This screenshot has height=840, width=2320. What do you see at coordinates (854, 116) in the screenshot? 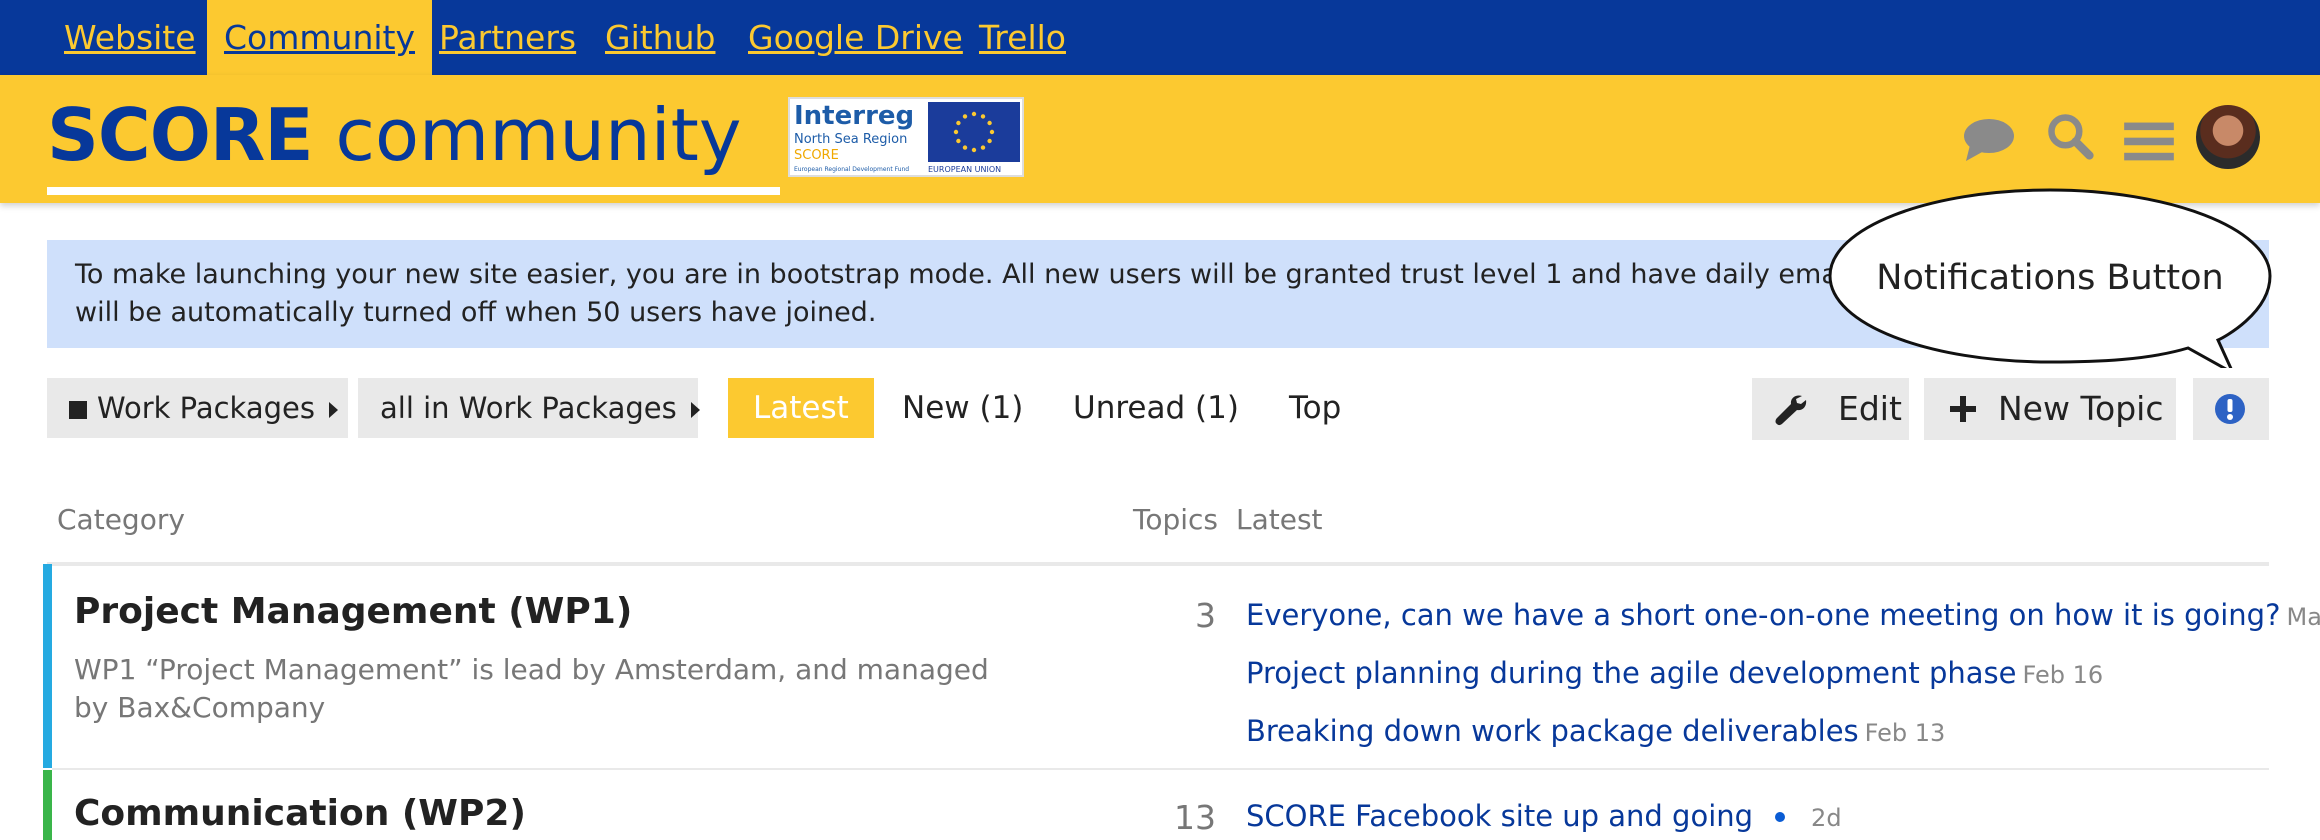
I see `interreg-logo-wordmark: Interreg` at bounding box center [854, 116].